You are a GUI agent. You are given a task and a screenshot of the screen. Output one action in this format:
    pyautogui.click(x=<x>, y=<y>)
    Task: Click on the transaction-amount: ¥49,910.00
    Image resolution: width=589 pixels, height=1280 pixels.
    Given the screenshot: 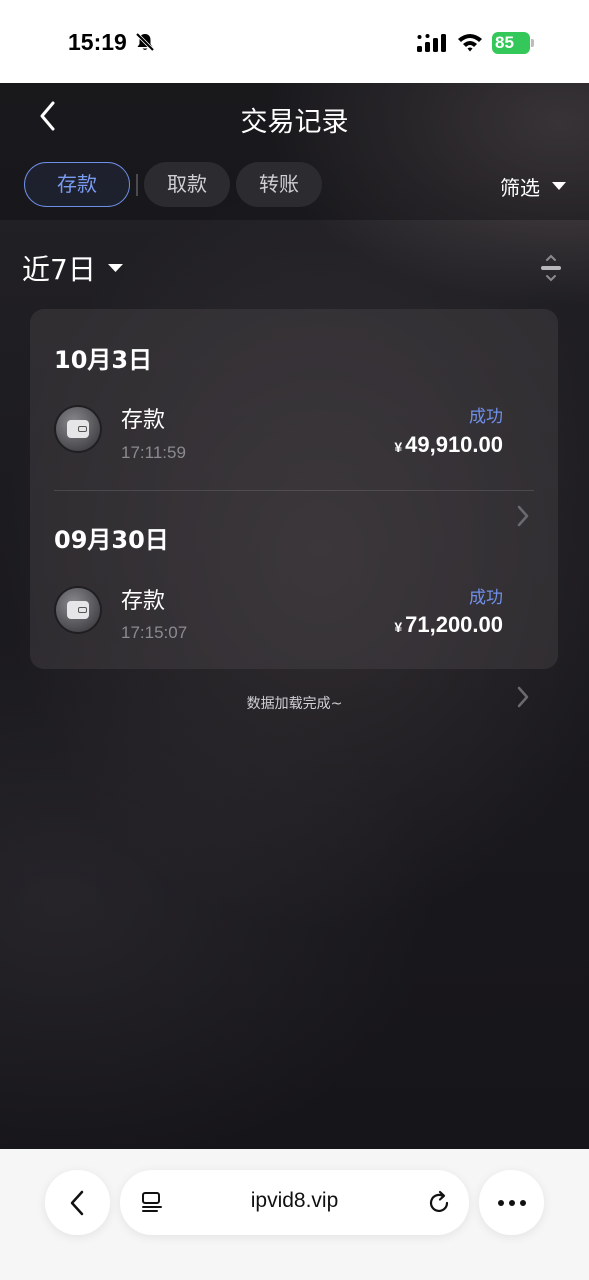 What is the action you would take?
    pyautogui.click(x=448, y=445)
    